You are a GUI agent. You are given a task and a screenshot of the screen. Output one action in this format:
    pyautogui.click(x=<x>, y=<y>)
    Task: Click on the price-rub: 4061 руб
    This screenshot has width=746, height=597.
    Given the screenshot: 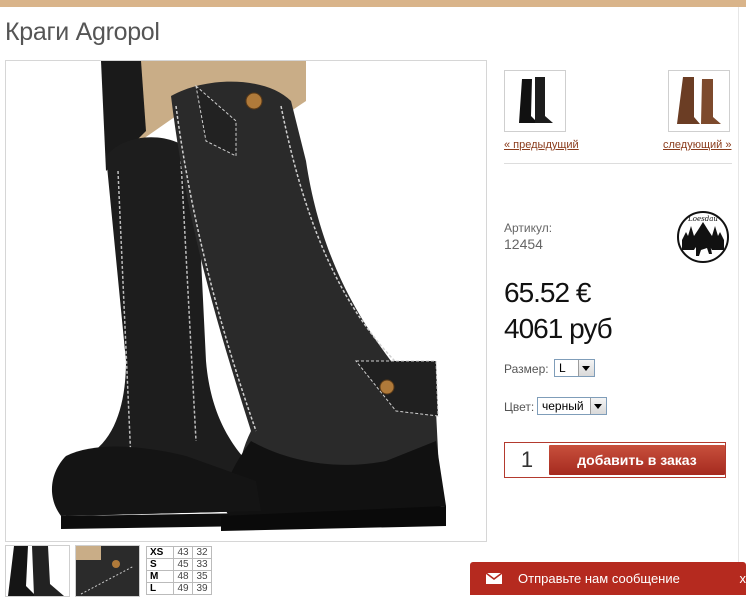 What is the action you would take?
    pyautogui.click(x=558, y=329)
    